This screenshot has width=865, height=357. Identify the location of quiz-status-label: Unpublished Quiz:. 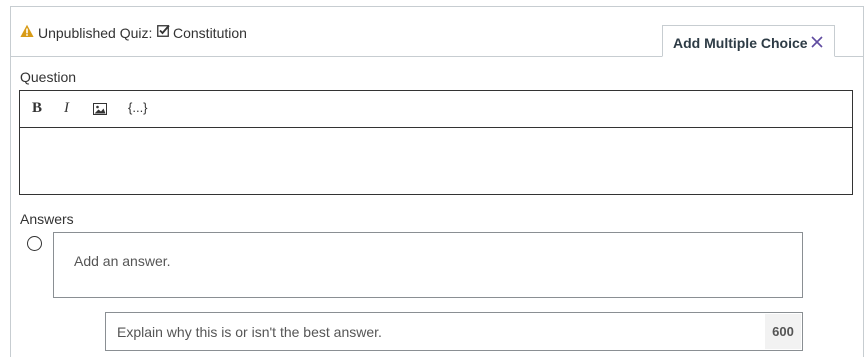
(95, 33).